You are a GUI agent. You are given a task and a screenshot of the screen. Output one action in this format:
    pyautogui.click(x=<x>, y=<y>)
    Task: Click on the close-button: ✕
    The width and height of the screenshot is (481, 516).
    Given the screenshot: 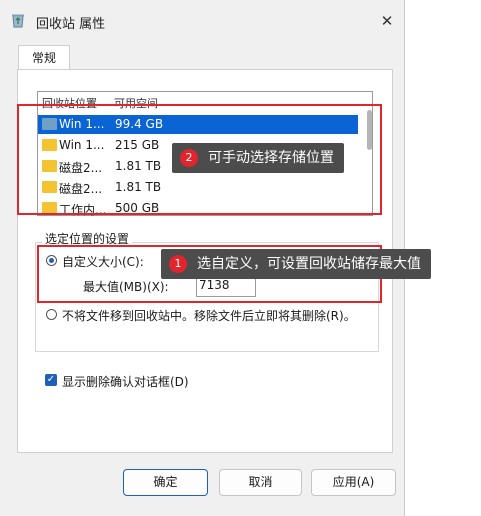 What is the action you would take?
    pyautogui.click(x=387, y=21)
    